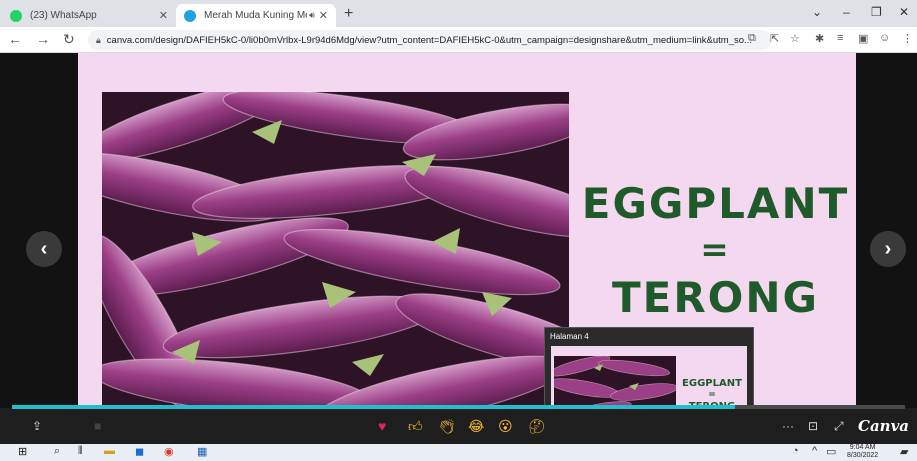  What do you see at coordinates (774, 38) in the screenshot?
I see `share-icon: ⇱` at bounding box center [774, 38].